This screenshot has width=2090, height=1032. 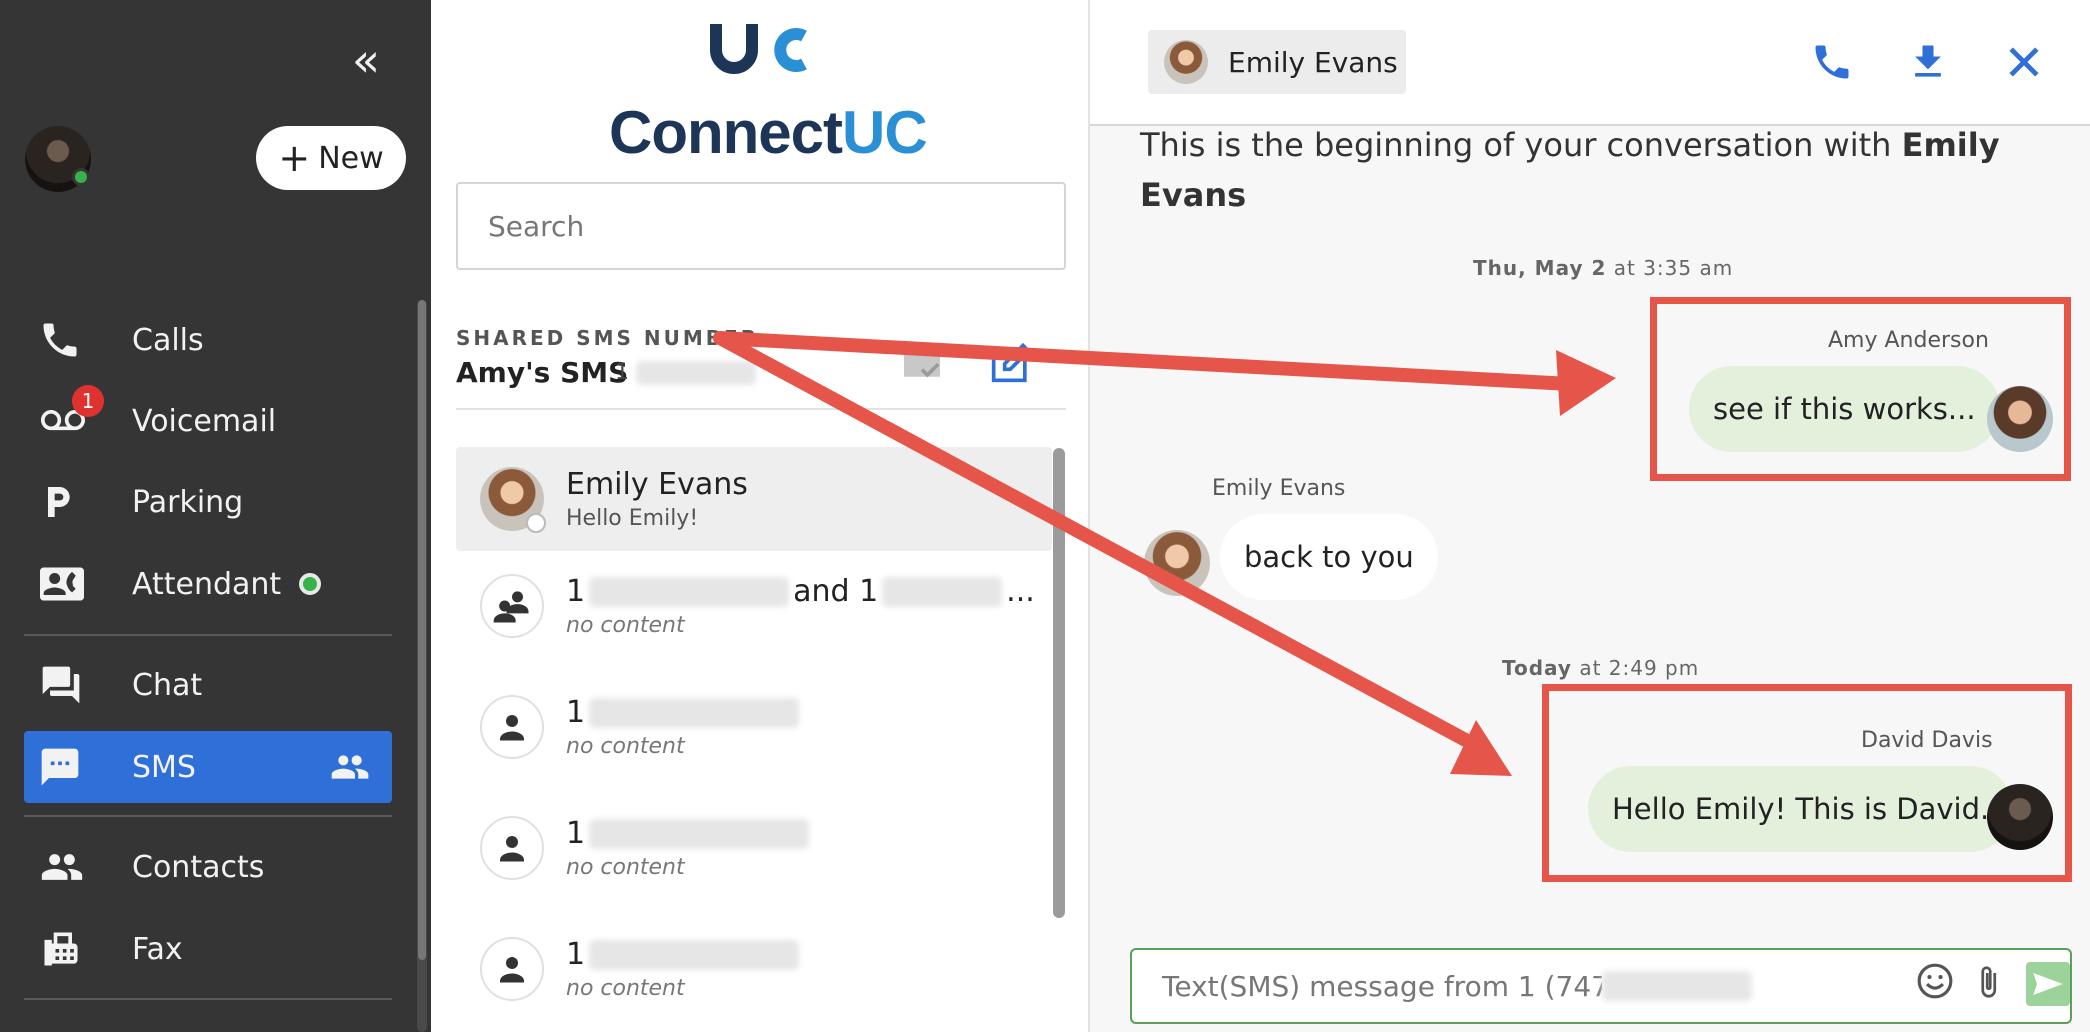 What do you see at coordinates (1935, 981) in the screenshot?
I see `emoji-icon` at bounding box center [1935, 981].